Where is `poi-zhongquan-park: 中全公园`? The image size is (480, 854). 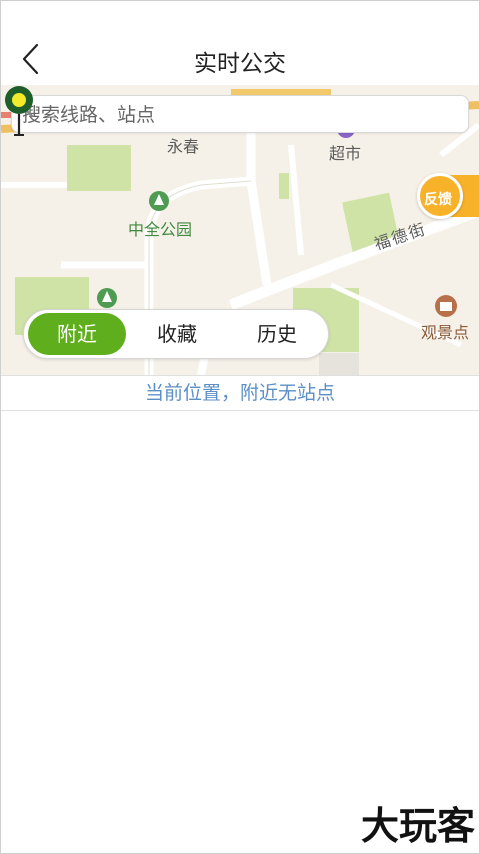 poi-zhongquan-park: 中全公园 is located at coordinates (160, 228).